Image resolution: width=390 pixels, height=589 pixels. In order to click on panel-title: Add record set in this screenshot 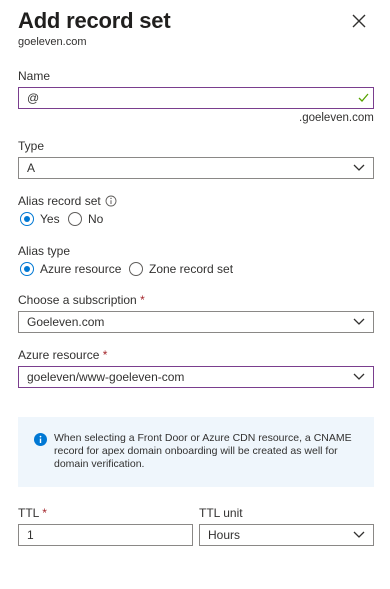, I will do `click(94, 20)`.